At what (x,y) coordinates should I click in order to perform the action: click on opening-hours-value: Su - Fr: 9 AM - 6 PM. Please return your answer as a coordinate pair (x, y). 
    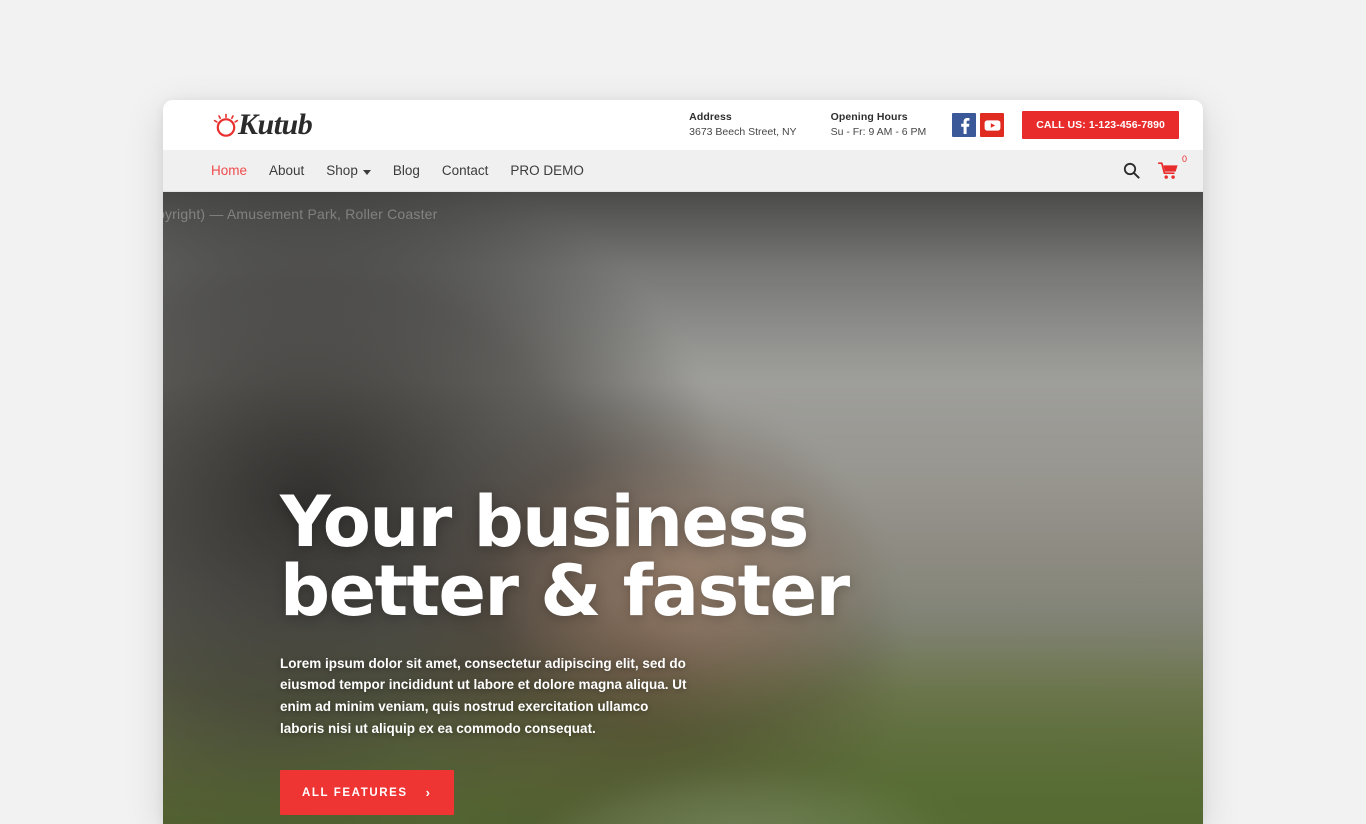
    Looking at the image, I should click on (878, 132).